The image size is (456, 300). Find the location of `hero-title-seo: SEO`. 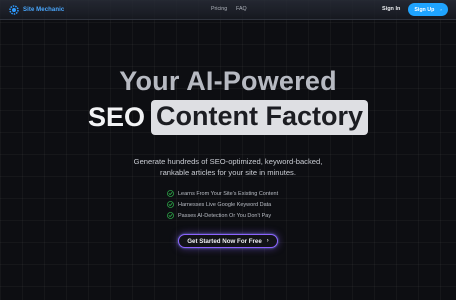

hero-title-seo: SEO is located at coordinates (116, 117).